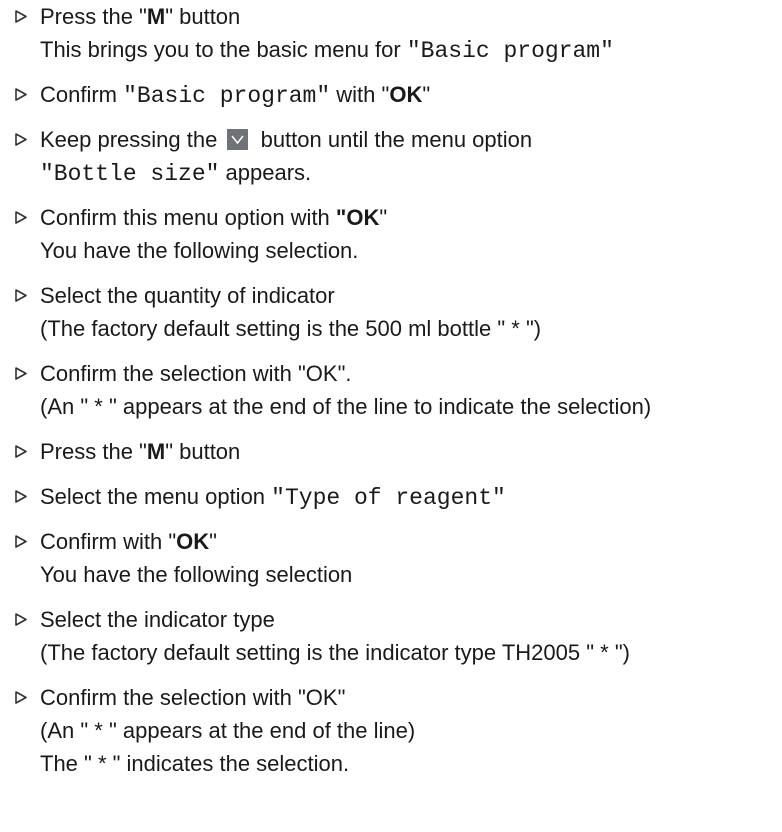  What do you see at coordinates (199, 250) in the screenshot?
I see `step-description: You have the following selection.` at bounding box center [199, 250].